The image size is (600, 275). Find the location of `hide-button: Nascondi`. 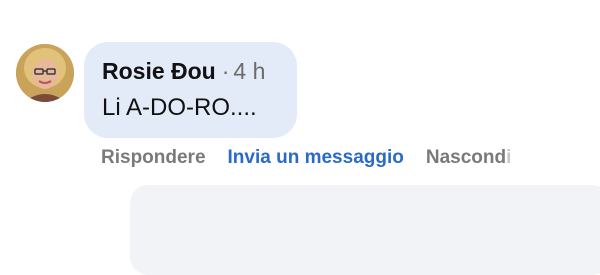

hide-button: Nascondi is located at coordinates (469, 158).